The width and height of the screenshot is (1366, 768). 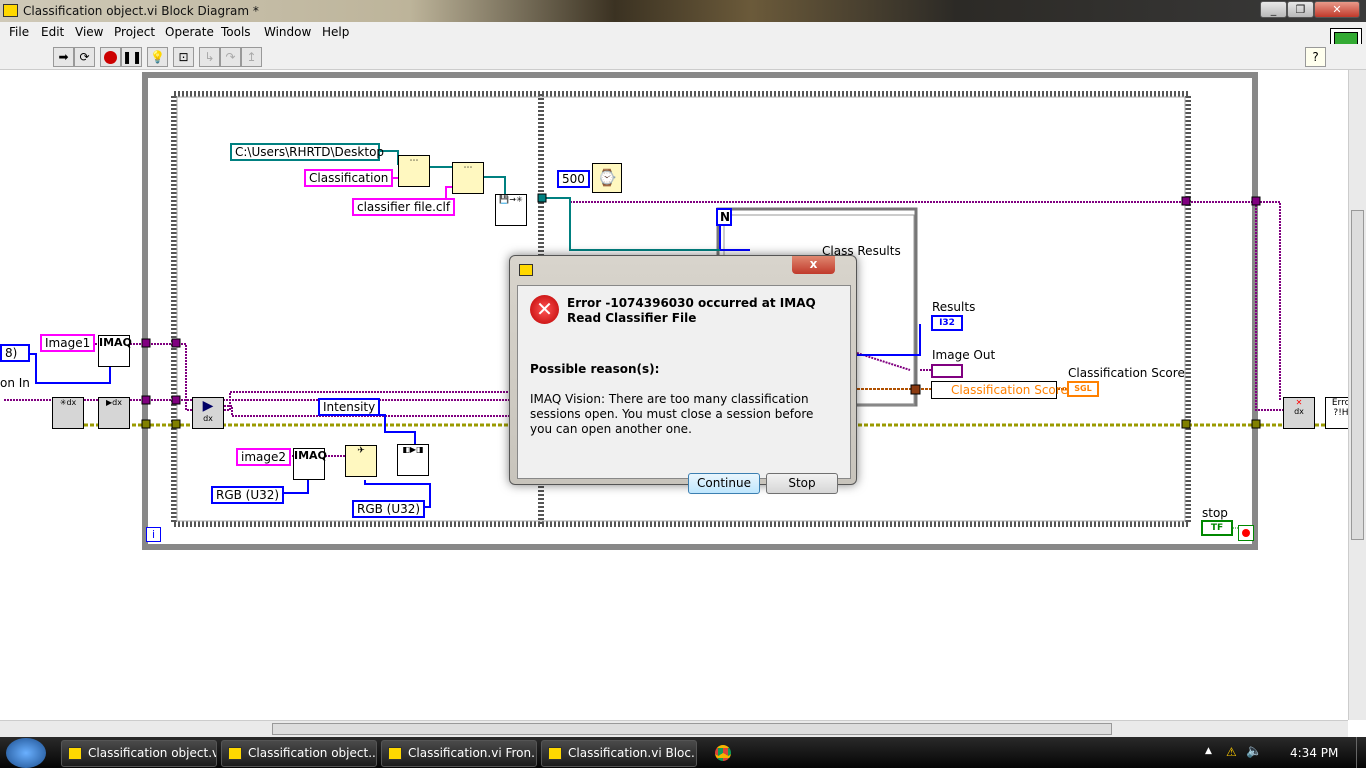 What do you see at coordinates (134, 32) in the screenshot?
I see `menu-project: Project` at bounding box center [134, 32].